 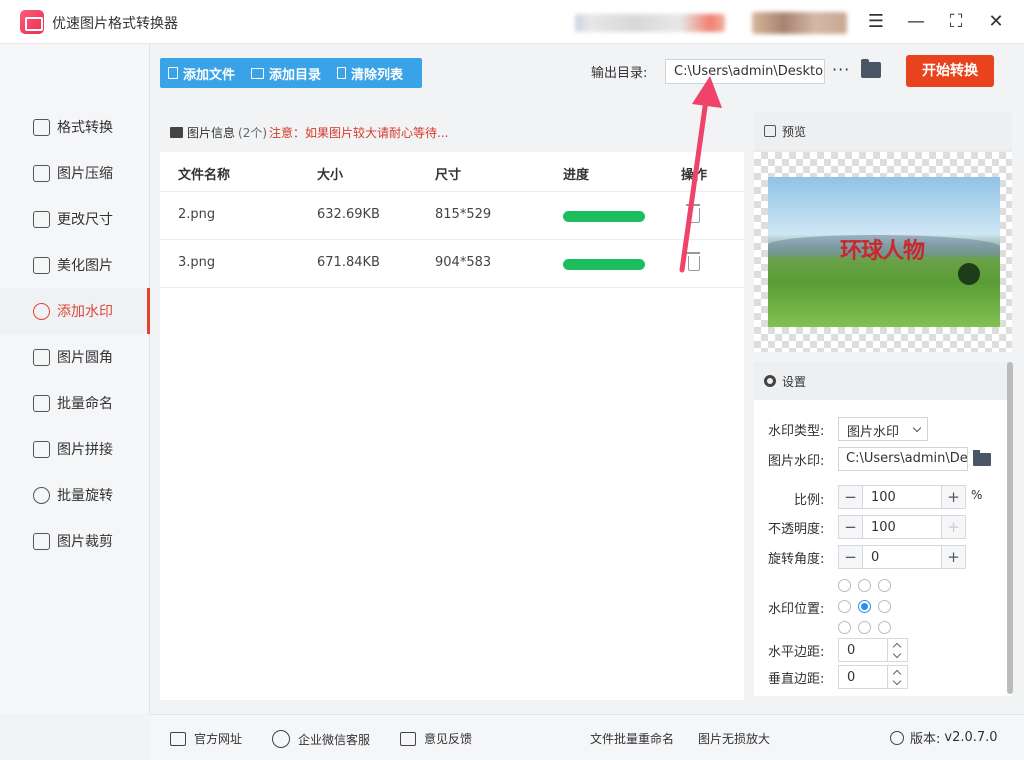 I want to click on settings-header: 设置, so click(x=883, y=381).